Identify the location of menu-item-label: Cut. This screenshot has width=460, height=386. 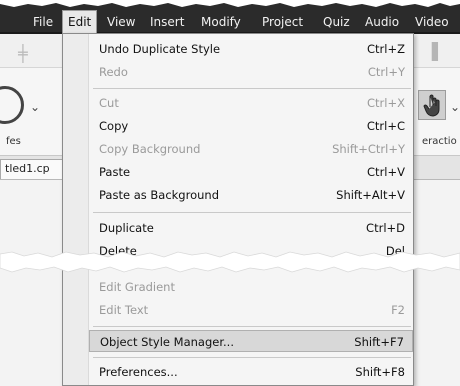
(109, 103).